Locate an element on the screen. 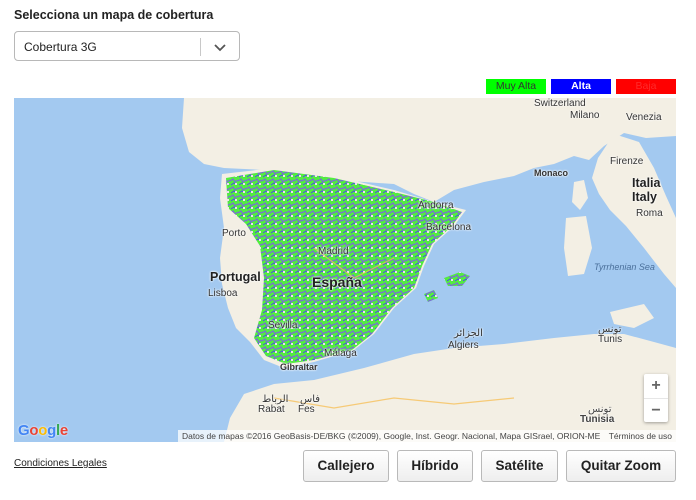 This screenshot has width=696, height=500. terms-of-use-link: Términos de uso is located at coordinates (640, 436).